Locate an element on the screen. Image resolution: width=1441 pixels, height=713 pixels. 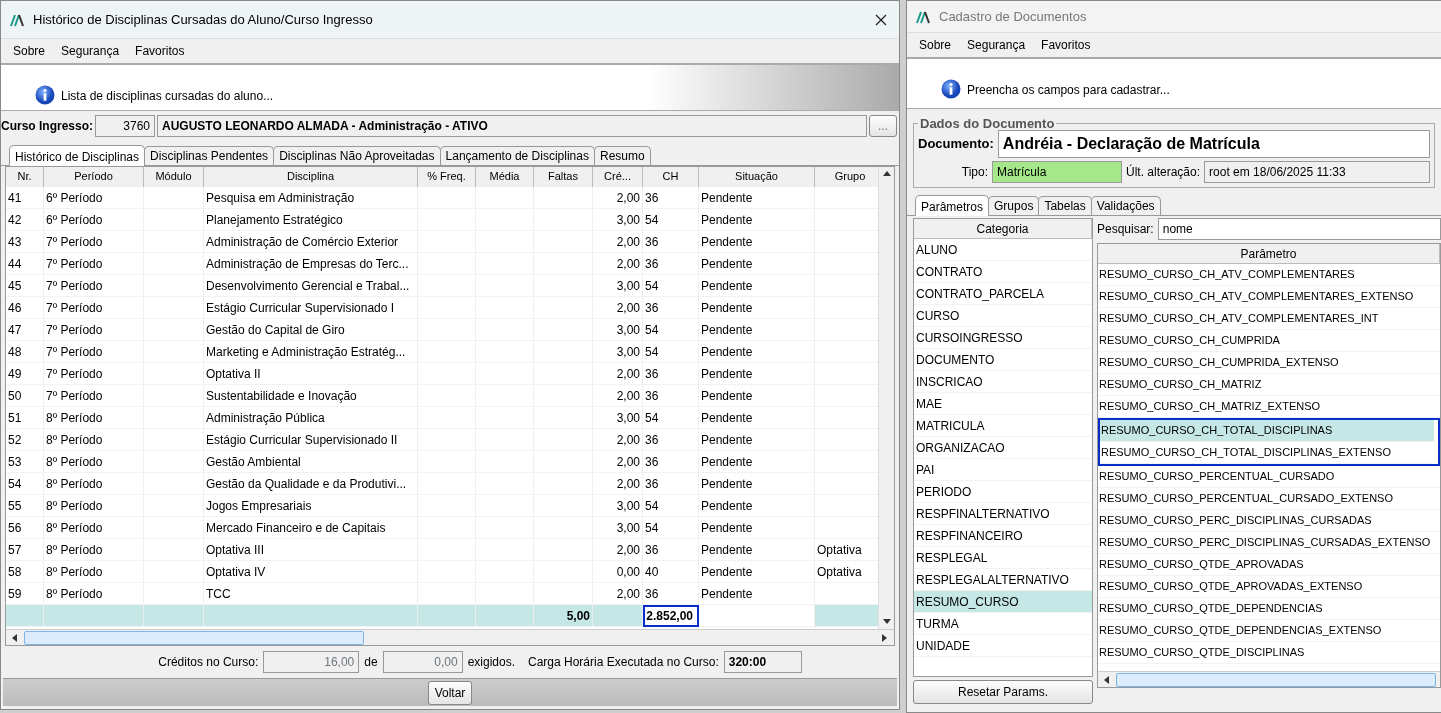
list-item: INSCRICAO is located at coordinates (1003, 382).